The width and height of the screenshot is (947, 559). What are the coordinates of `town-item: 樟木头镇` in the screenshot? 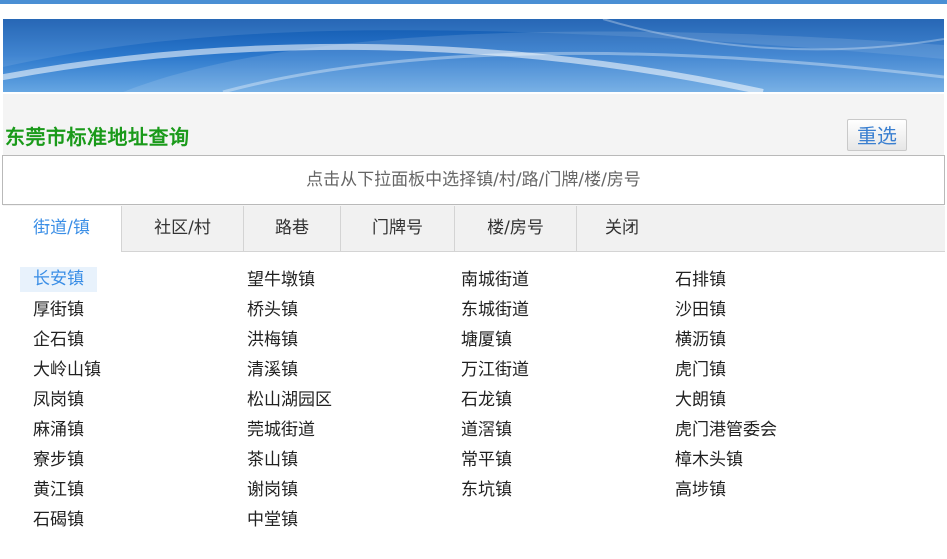 It's located at (702, 460).